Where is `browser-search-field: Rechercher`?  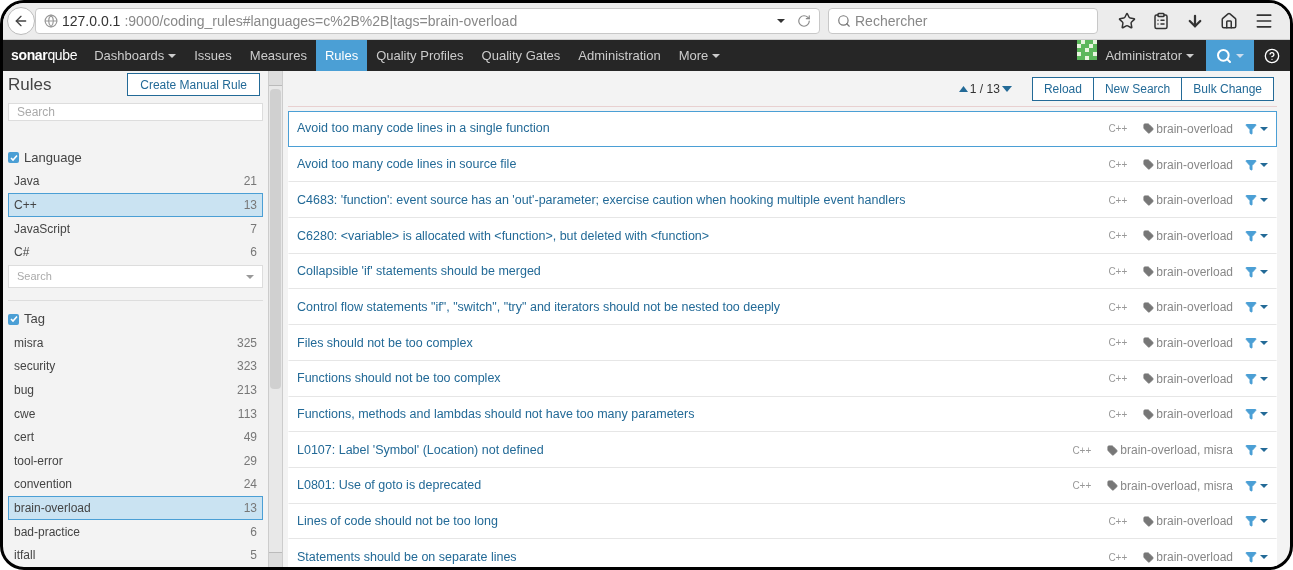 browser-search-field: Rechercher is located at coordinates (963, 21).